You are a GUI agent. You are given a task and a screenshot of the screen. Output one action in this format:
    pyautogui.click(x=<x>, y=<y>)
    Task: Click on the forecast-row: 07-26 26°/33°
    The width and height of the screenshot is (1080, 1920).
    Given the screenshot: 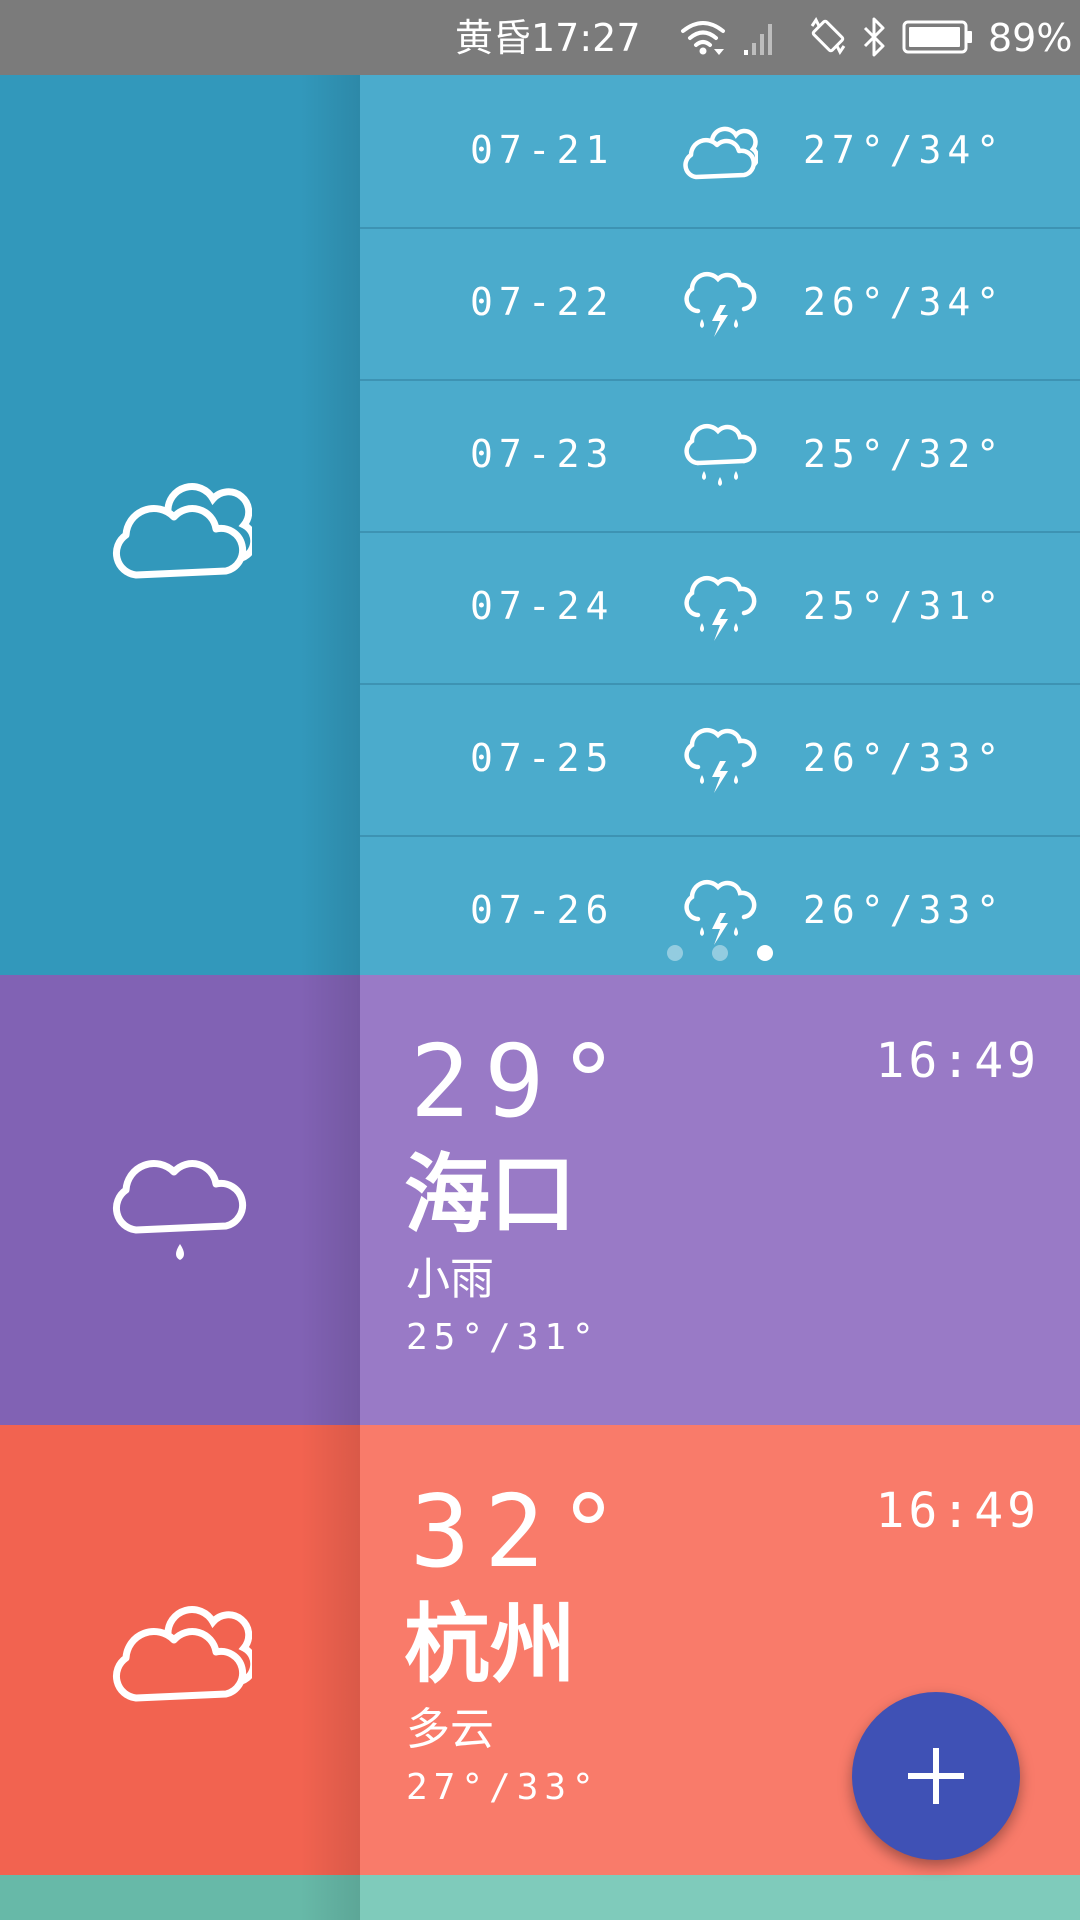 What is the action you would take?
    pyautogui.click(x=720, y=911)
    